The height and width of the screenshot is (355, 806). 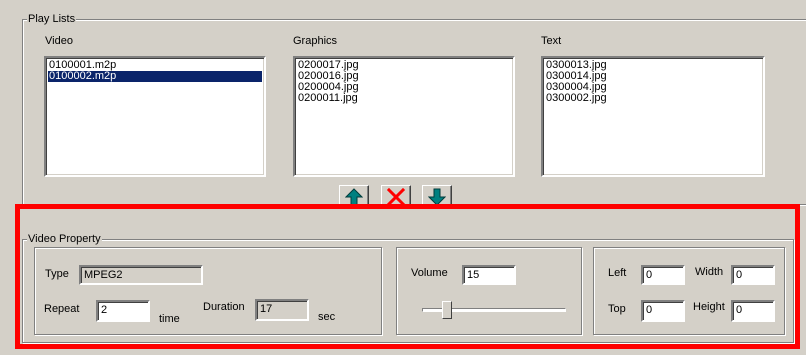 I want to click on volume-input: 15, so click(x=489, y=275).